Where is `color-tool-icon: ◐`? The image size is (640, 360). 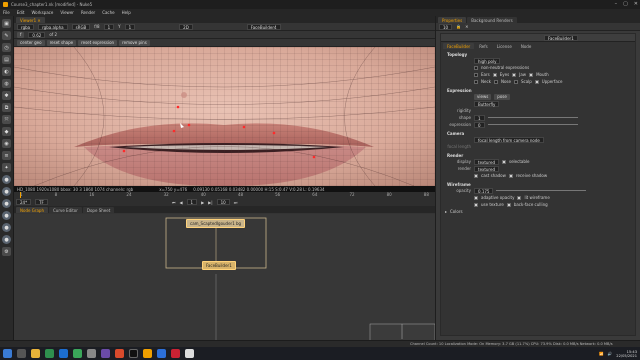 color-tool-icon: ◐ is located at coordinates (6, 71).